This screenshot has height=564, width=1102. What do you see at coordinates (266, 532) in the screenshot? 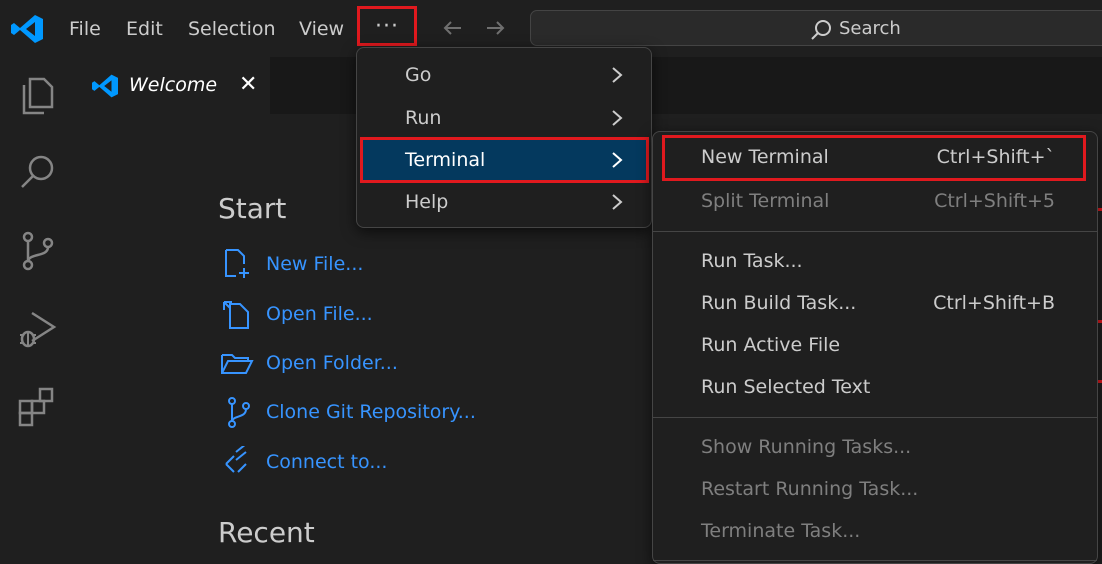
I see `recent-heading: Recent` at bounding box center [266, 532].